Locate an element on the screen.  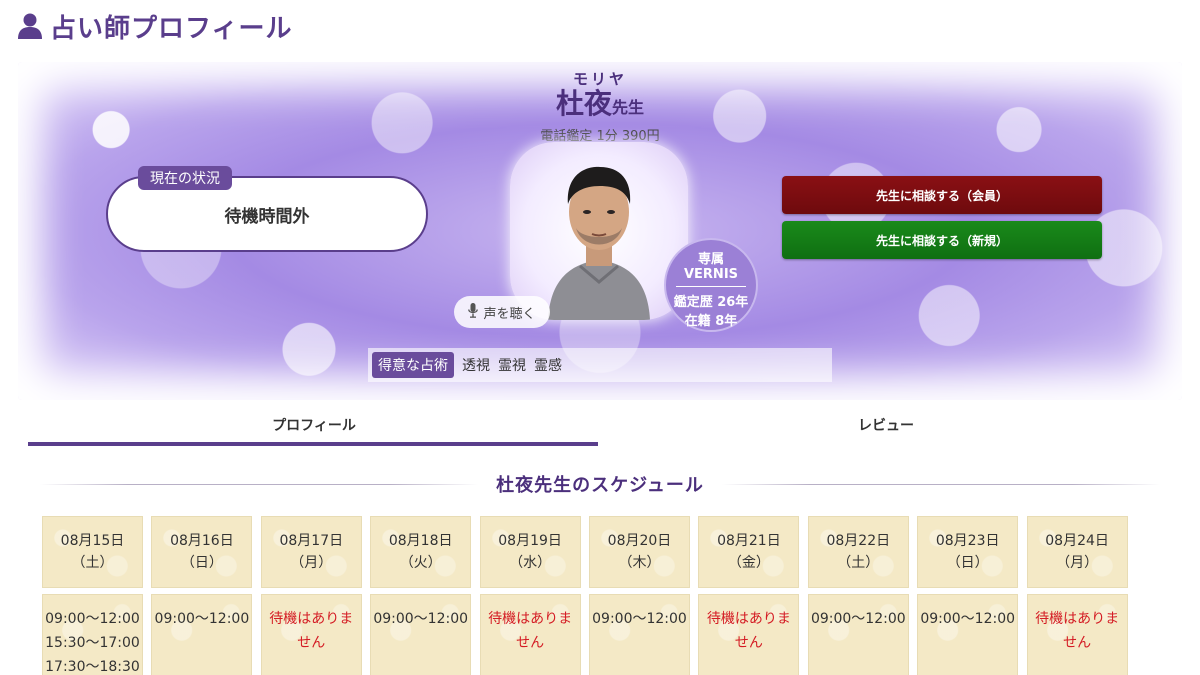
schedule-date: 08月22日 is located at coordinates (858, 541).